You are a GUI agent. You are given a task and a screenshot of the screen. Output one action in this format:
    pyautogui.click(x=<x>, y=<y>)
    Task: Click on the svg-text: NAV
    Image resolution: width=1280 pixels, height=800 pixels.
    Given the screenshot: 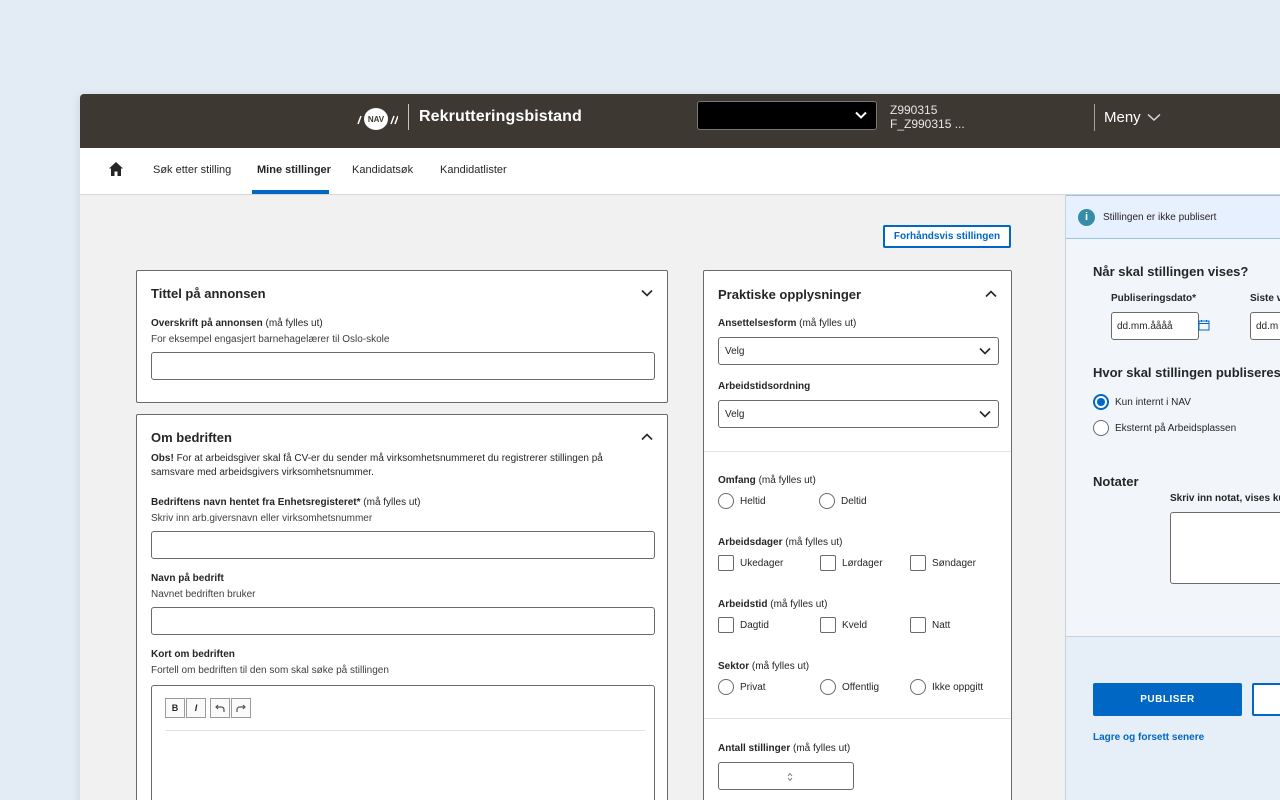 What is the action you would take?
    pyautogui.click(x=376, y=119)
    